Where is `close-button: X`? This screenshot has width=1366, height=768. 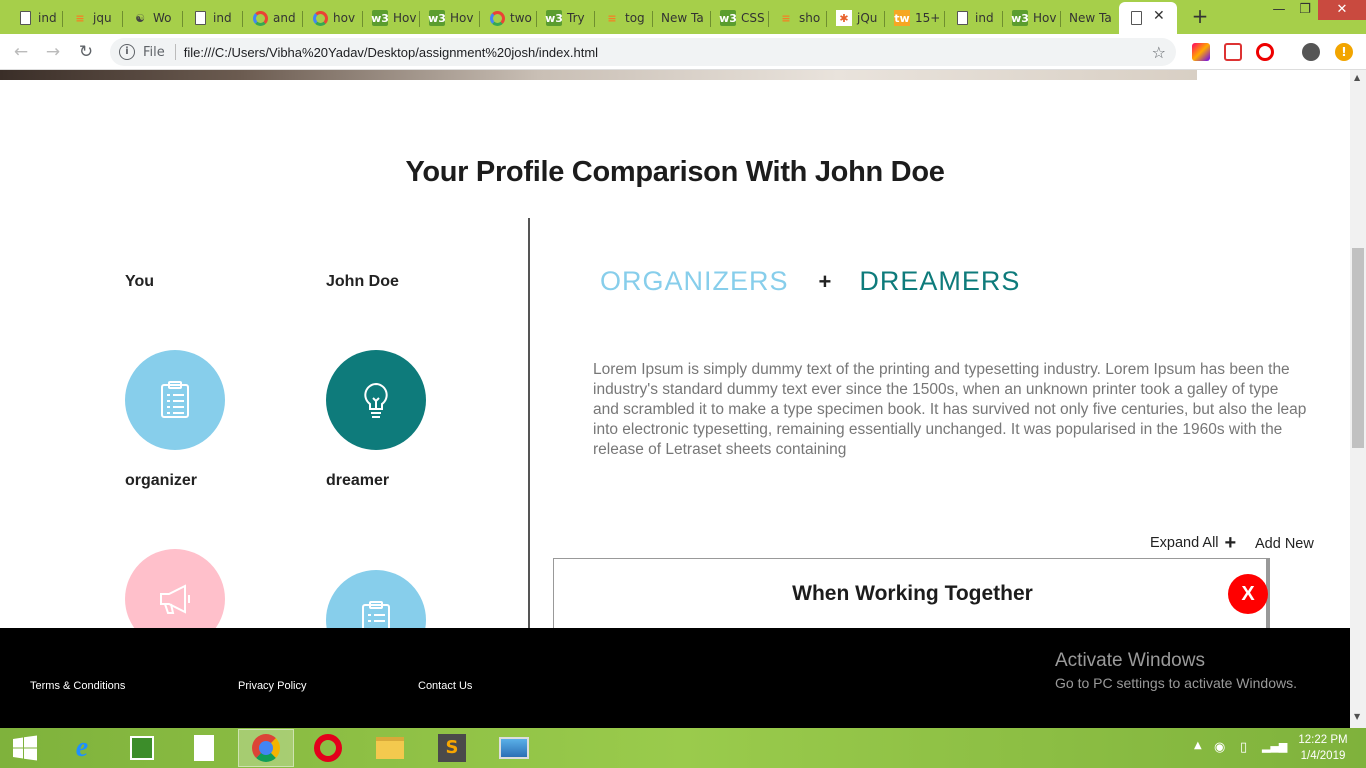
close-button: X is located at coordinates (1248, 594).